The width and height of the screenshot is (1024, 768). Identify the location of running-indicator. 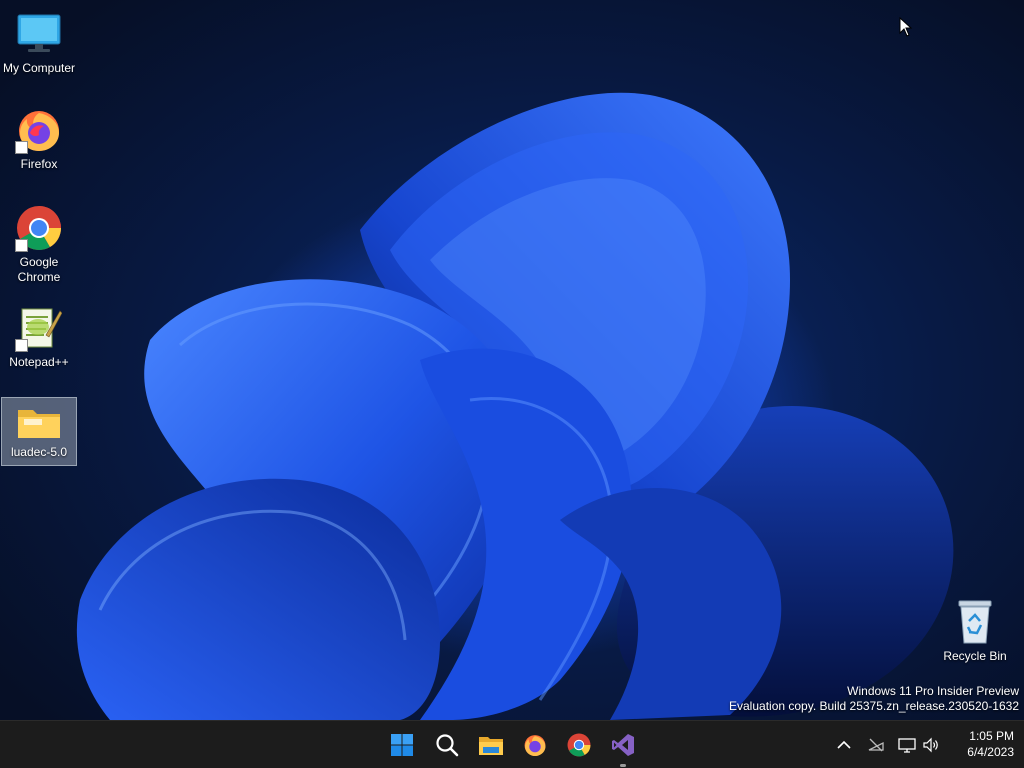
(623, 765).